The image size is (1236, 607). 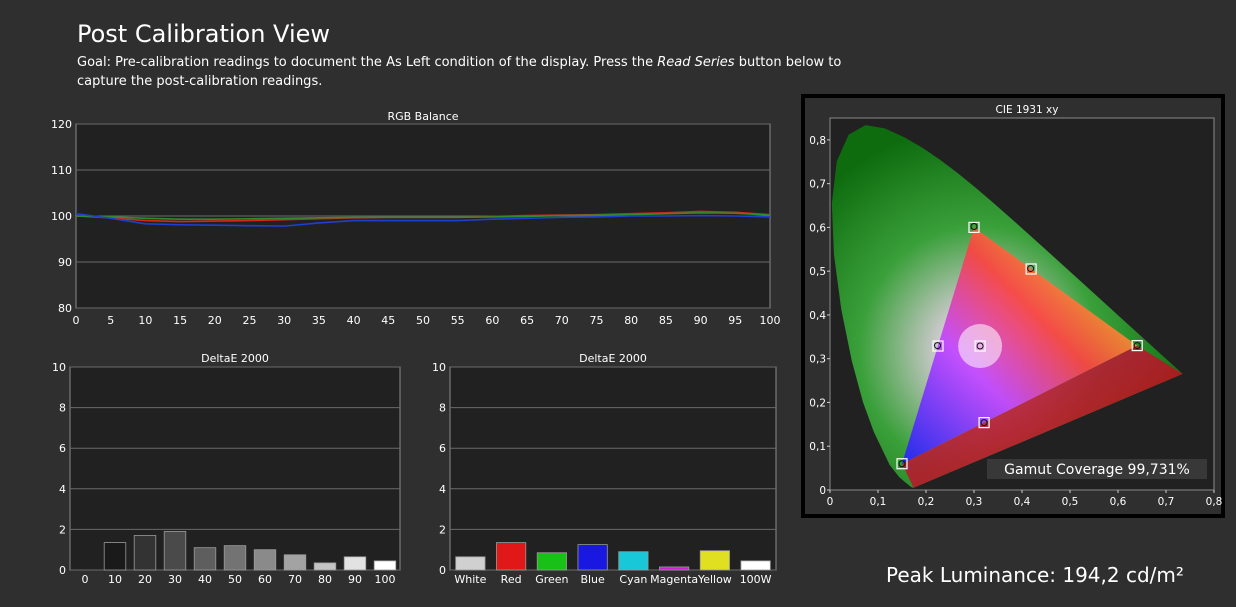 What do you see at coordinates (674, 579) in the screenshot?
I see `x-tick-label: Magenta` at bounding box center [674, 579].